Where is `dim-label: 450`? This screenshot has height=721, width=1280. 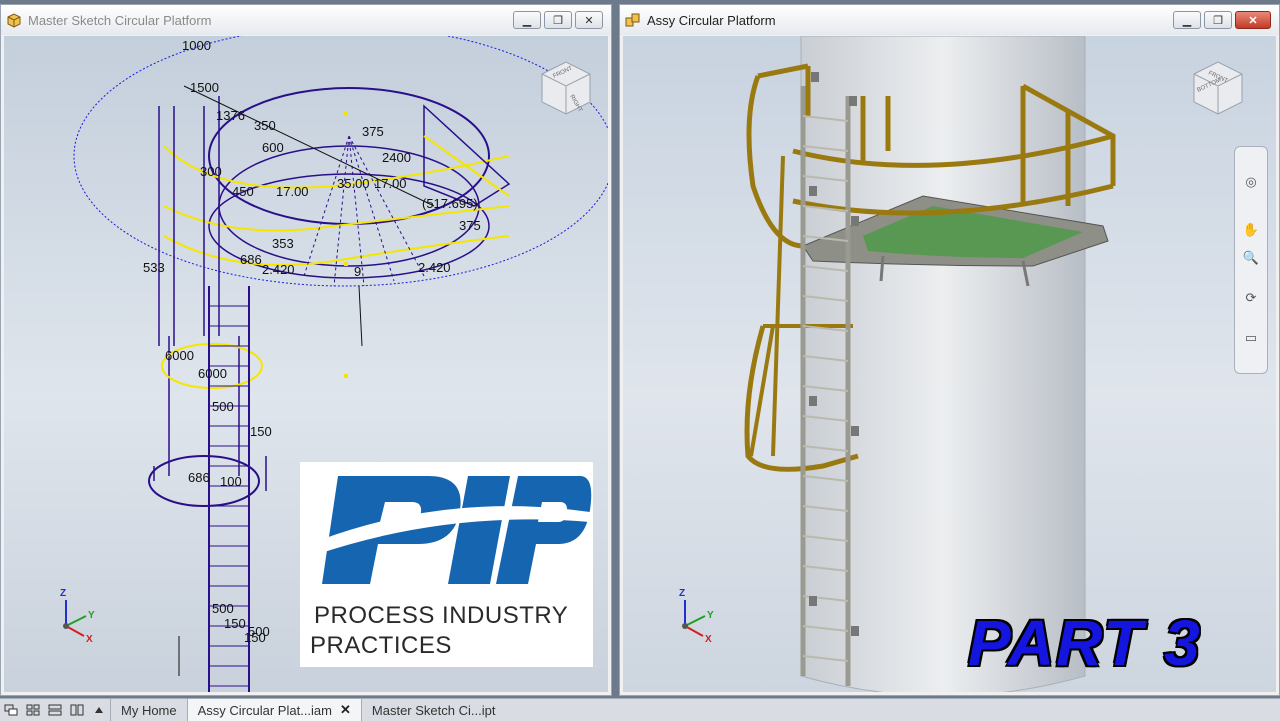
dim-label: 450 is located at coordinates (243, 191).